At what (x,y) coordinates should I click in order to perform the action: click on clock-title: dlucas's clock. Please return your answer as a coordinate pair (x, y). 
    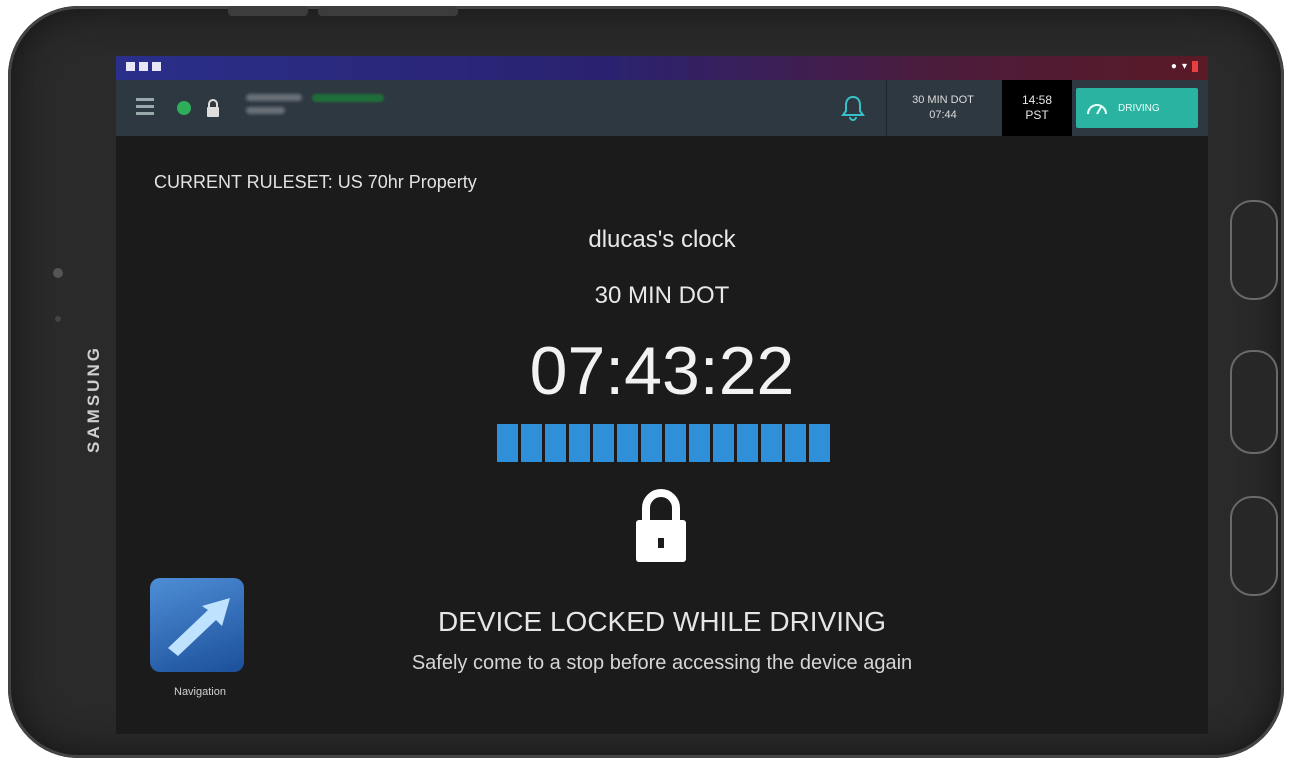
    Looking at the image, I should click on (662, 239).